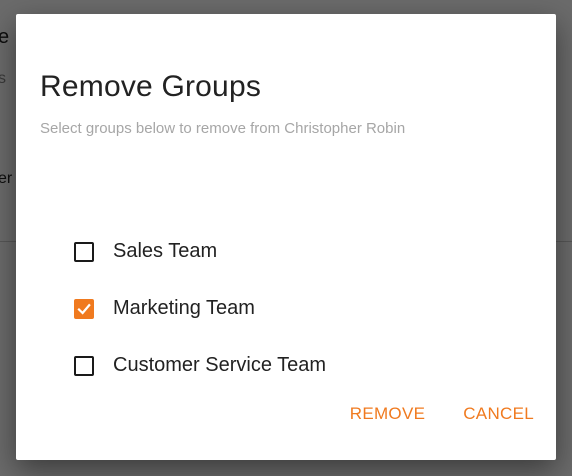  Describe the element at coordinates (442, 414) in the screenshot. I see `dialog-actions: REMOVE CANCEL` at that location.